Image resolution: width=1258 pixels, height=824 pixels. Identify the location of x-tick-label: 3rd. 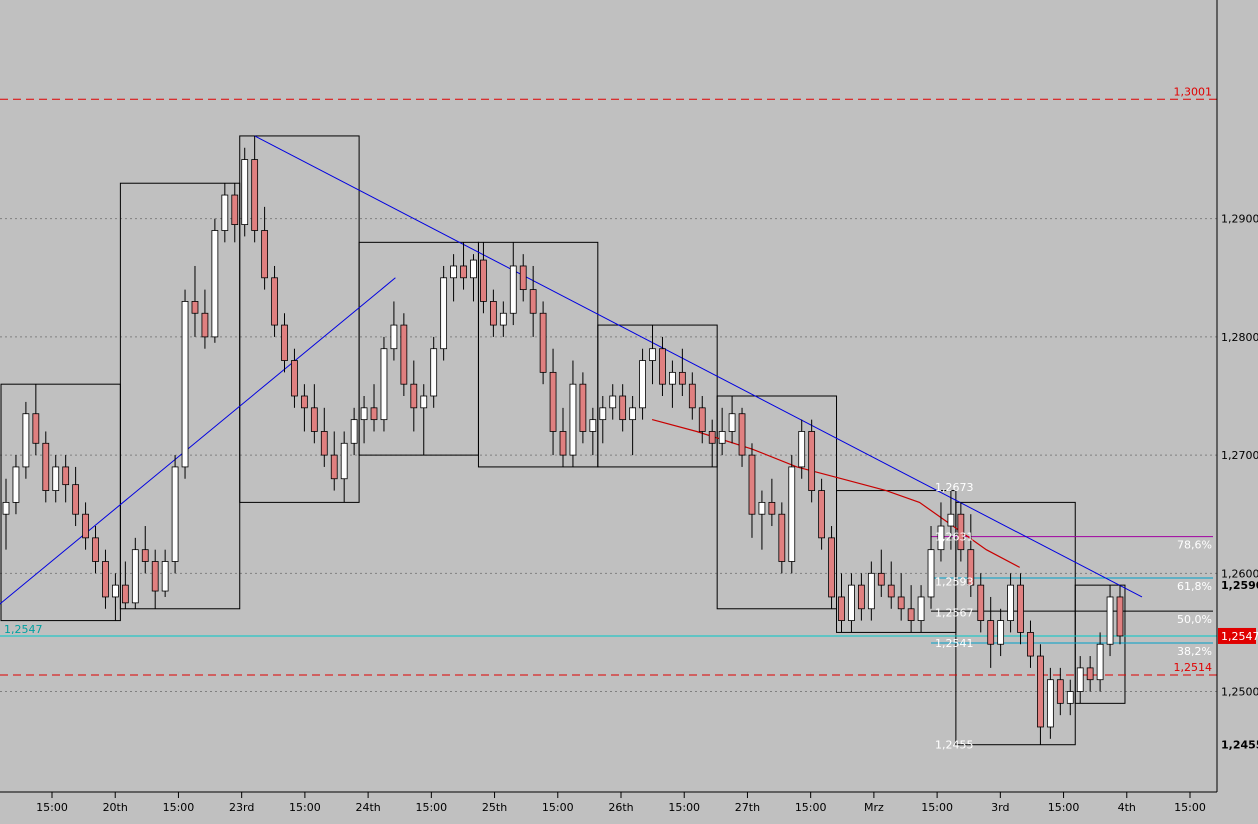
(1000, 807).